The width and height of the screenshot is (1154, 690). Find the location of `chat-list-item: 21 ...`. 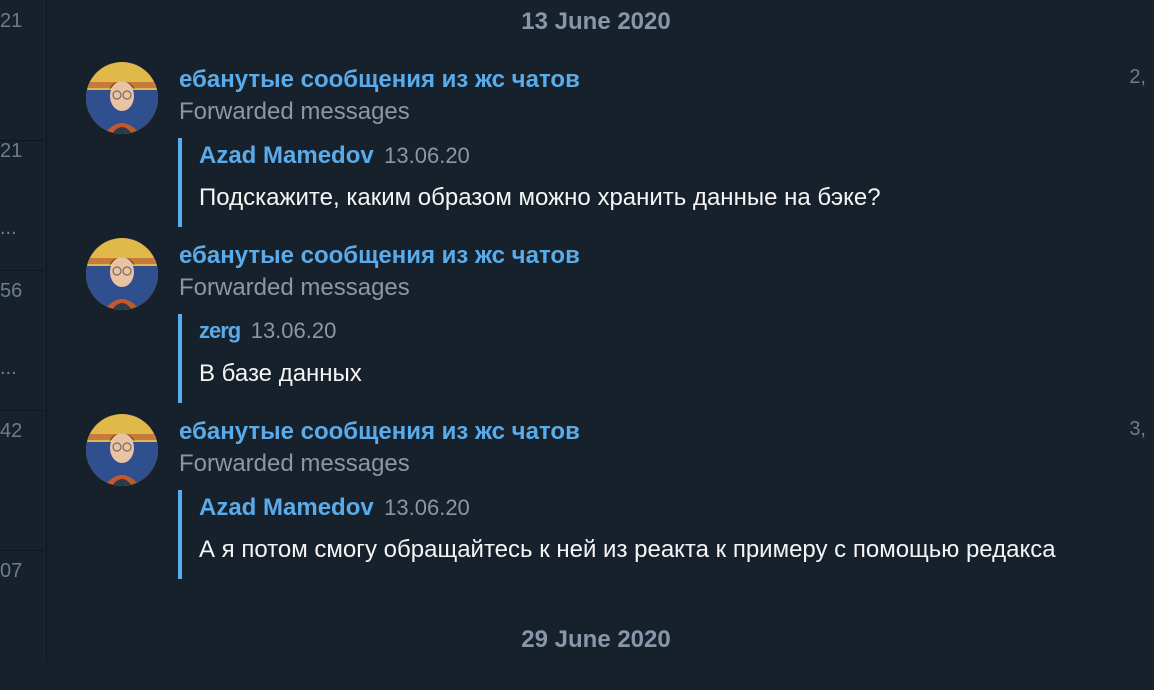

chat-list-item: 21 ... is located at coordinates (22, 200).